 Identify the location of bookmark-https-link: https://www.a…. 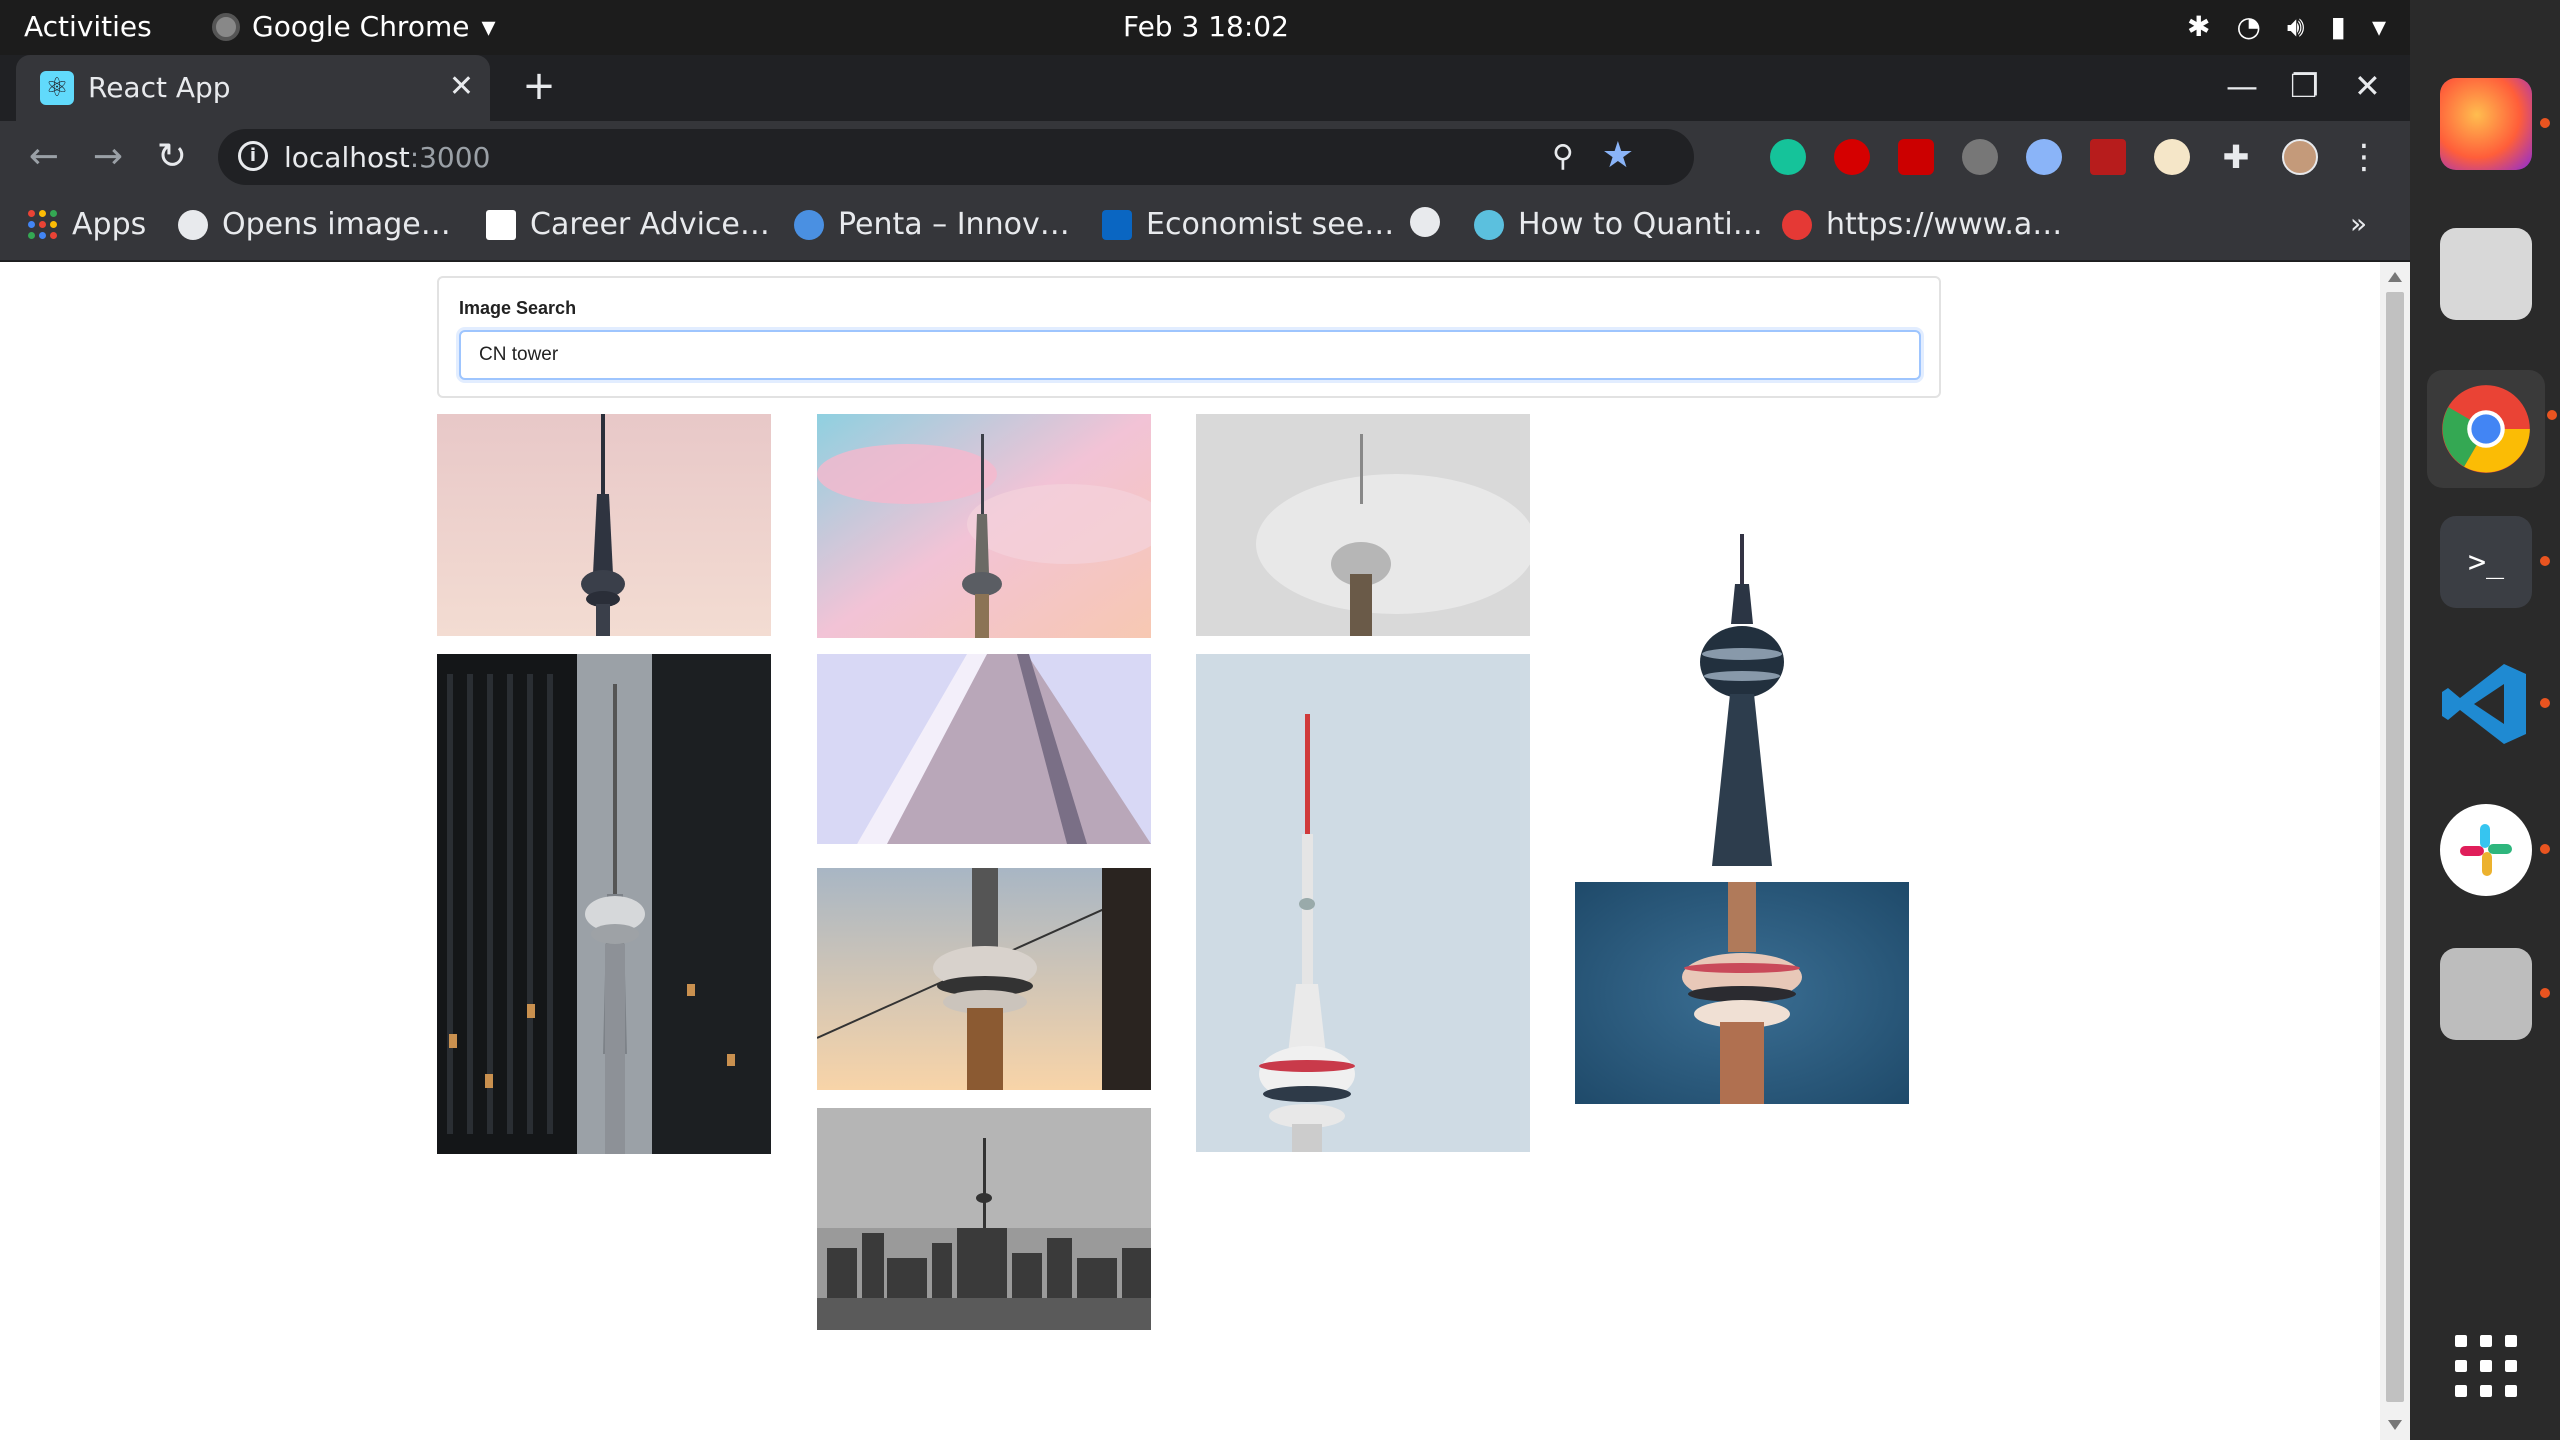
(1922, 224).